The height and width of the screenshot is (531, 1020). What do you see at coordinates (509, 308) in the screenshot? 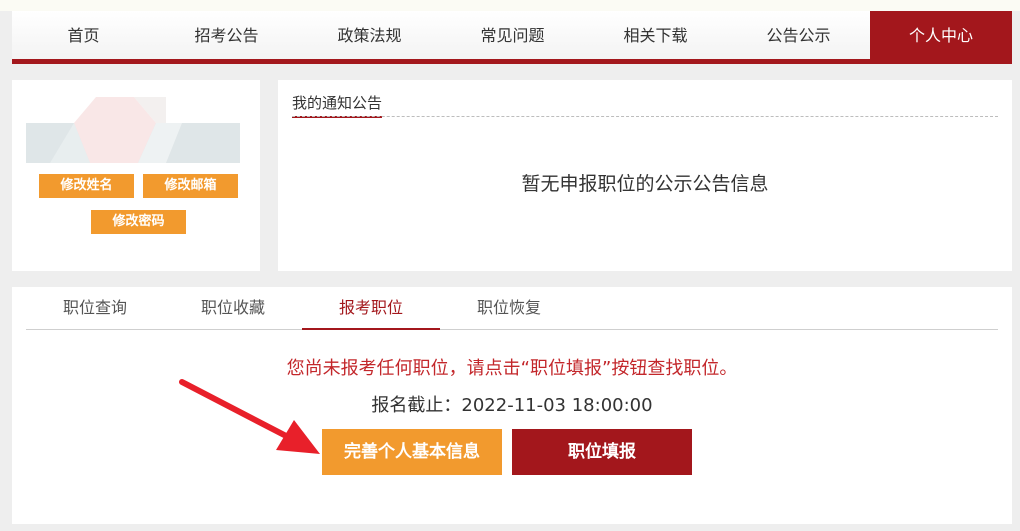
I see `tab-job-restore: 职位恢复` at bounding box center [509, 308].